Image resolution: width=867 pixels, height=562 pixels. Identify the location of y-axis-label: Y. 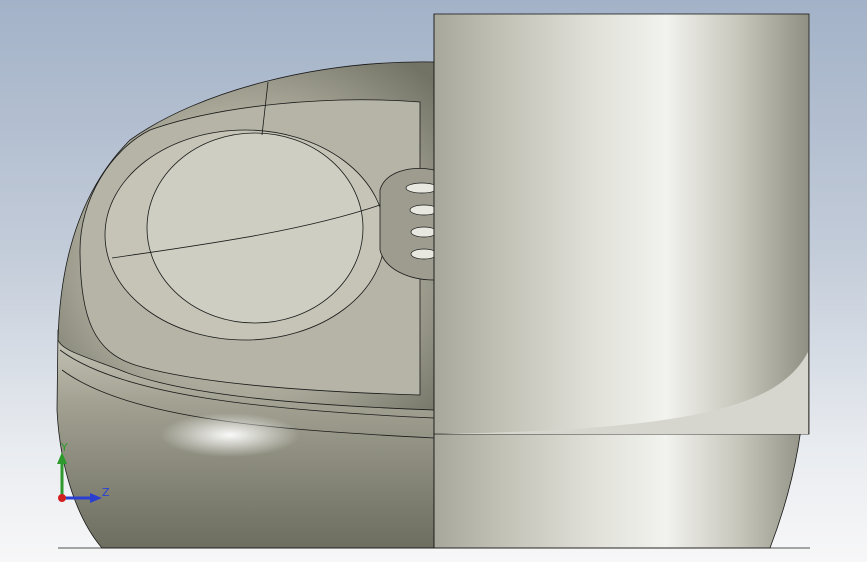
(64, 447).